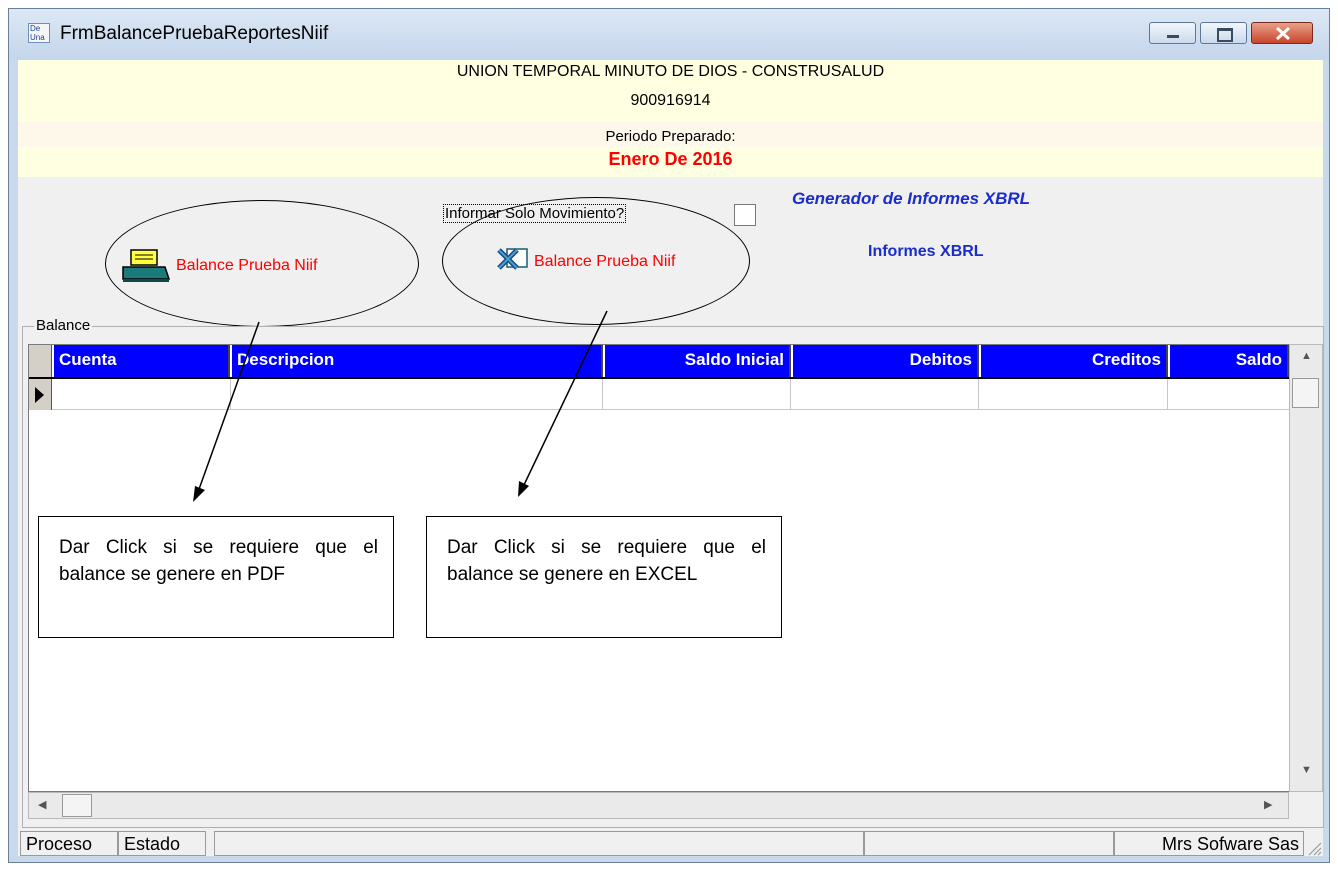  What do you see at coordinates (1073, 361) in the screenshot?
I see `column-header-creditos: Creditos` at bounding box center [1073, 361].